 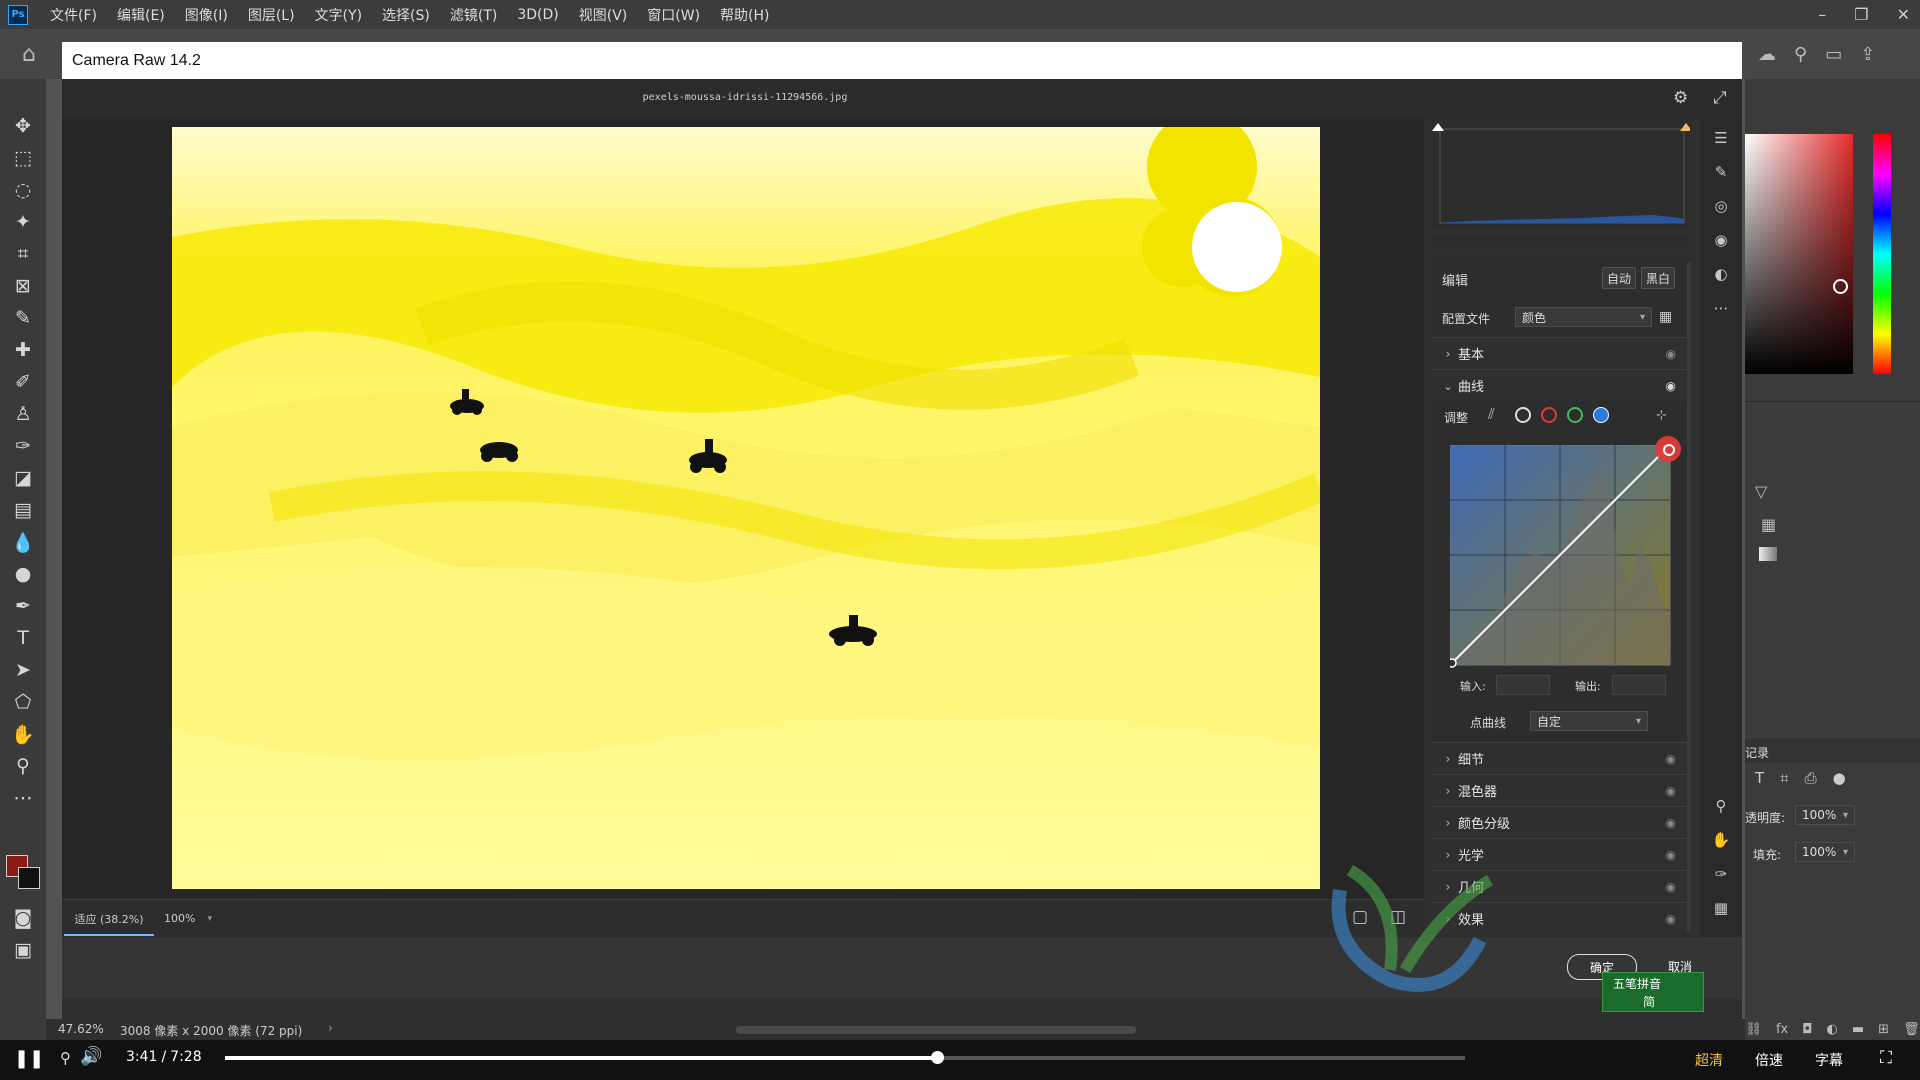 I want to click on gradient-tool-icon: ▤, so click(x=23, y=510).